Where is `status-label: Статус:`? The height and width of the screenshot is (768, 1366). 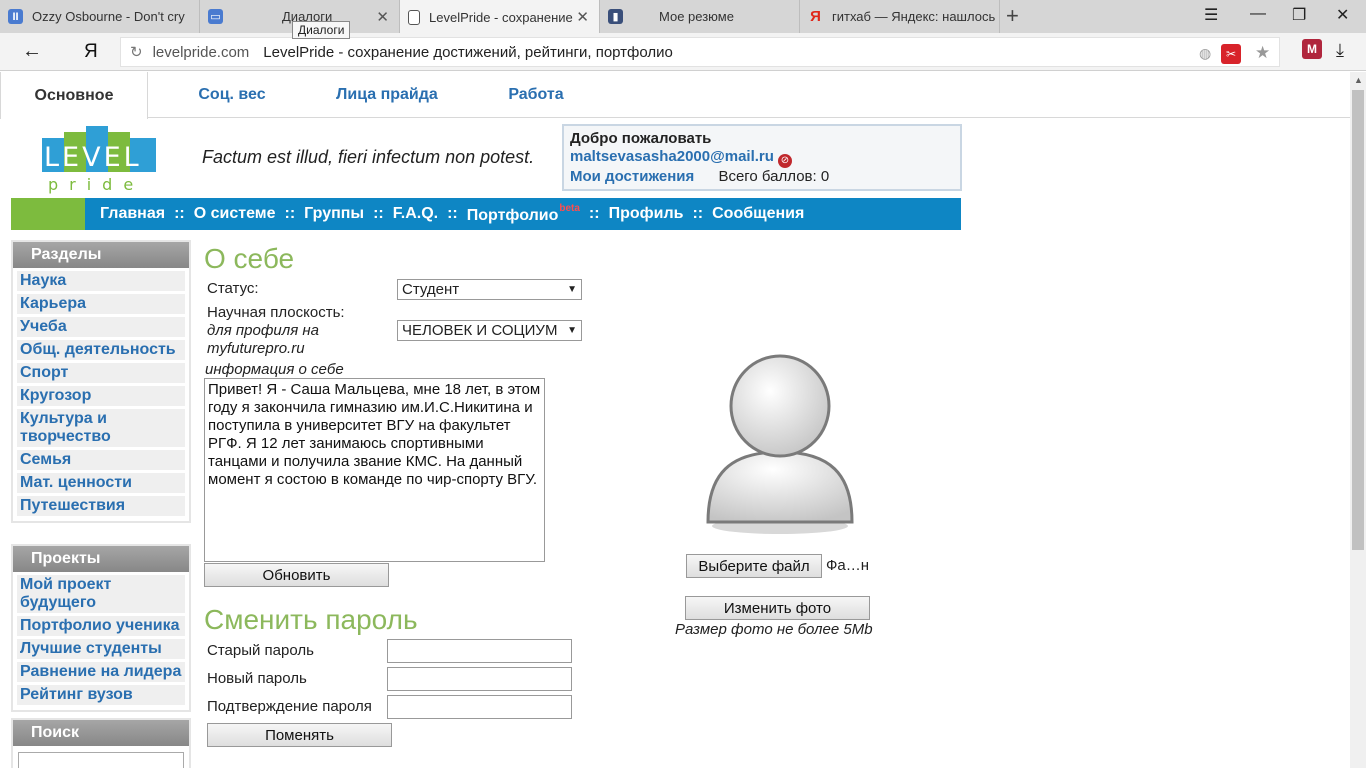
status-label: Статус: is located at coordinates (233, 288).